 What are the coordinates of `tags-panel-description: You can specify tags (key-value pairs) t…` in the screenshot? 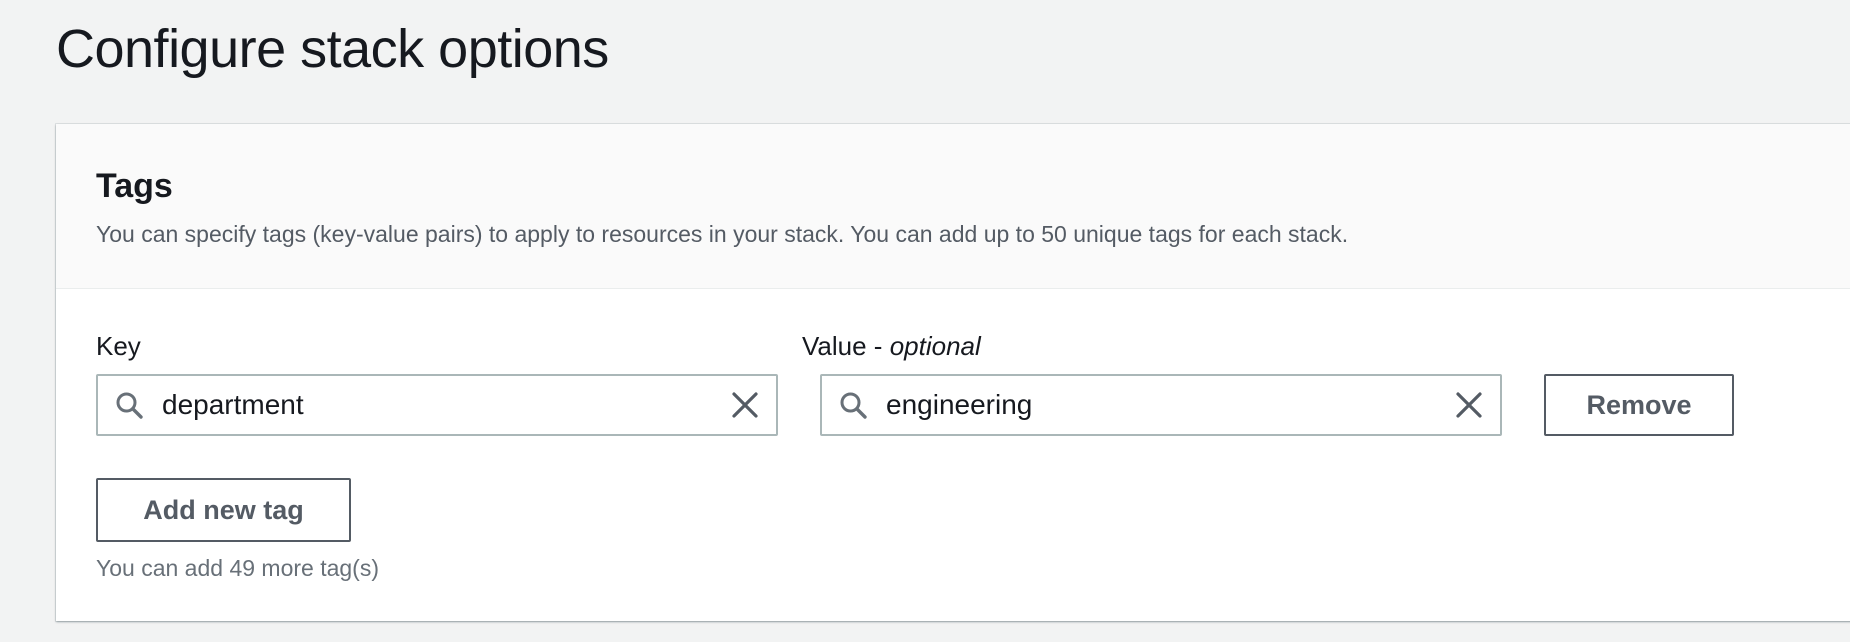 It's located at (722, 234).